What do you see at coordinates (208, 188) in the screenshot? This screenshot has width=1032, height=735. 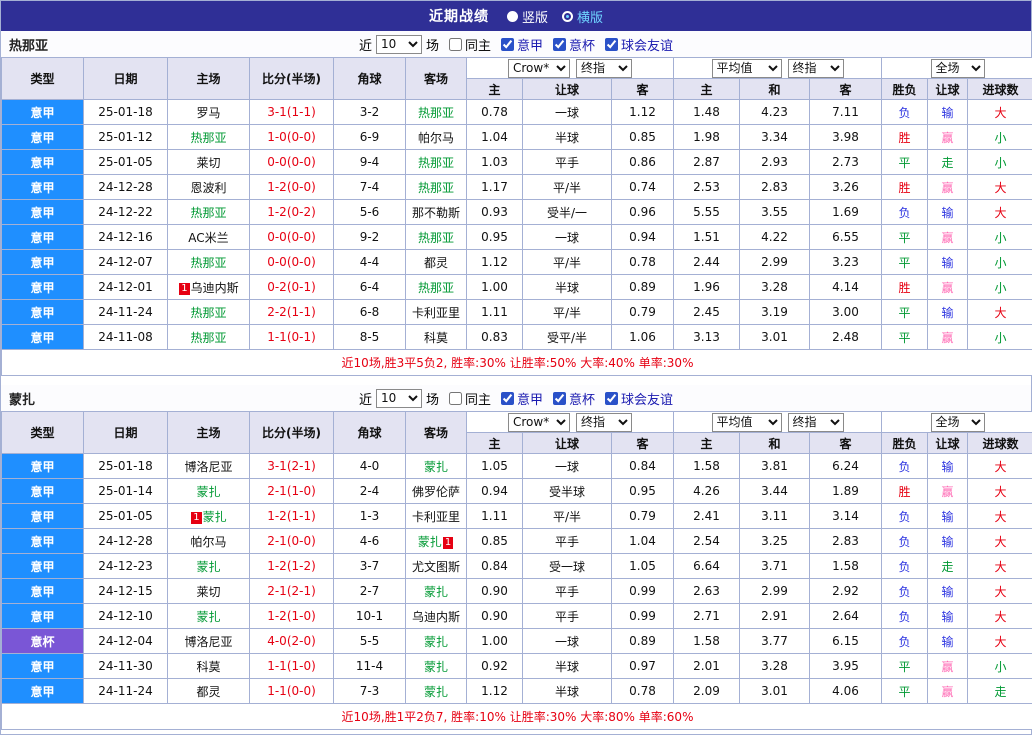 I see `team-link: 恩波利` at bounding box center [208, 188].